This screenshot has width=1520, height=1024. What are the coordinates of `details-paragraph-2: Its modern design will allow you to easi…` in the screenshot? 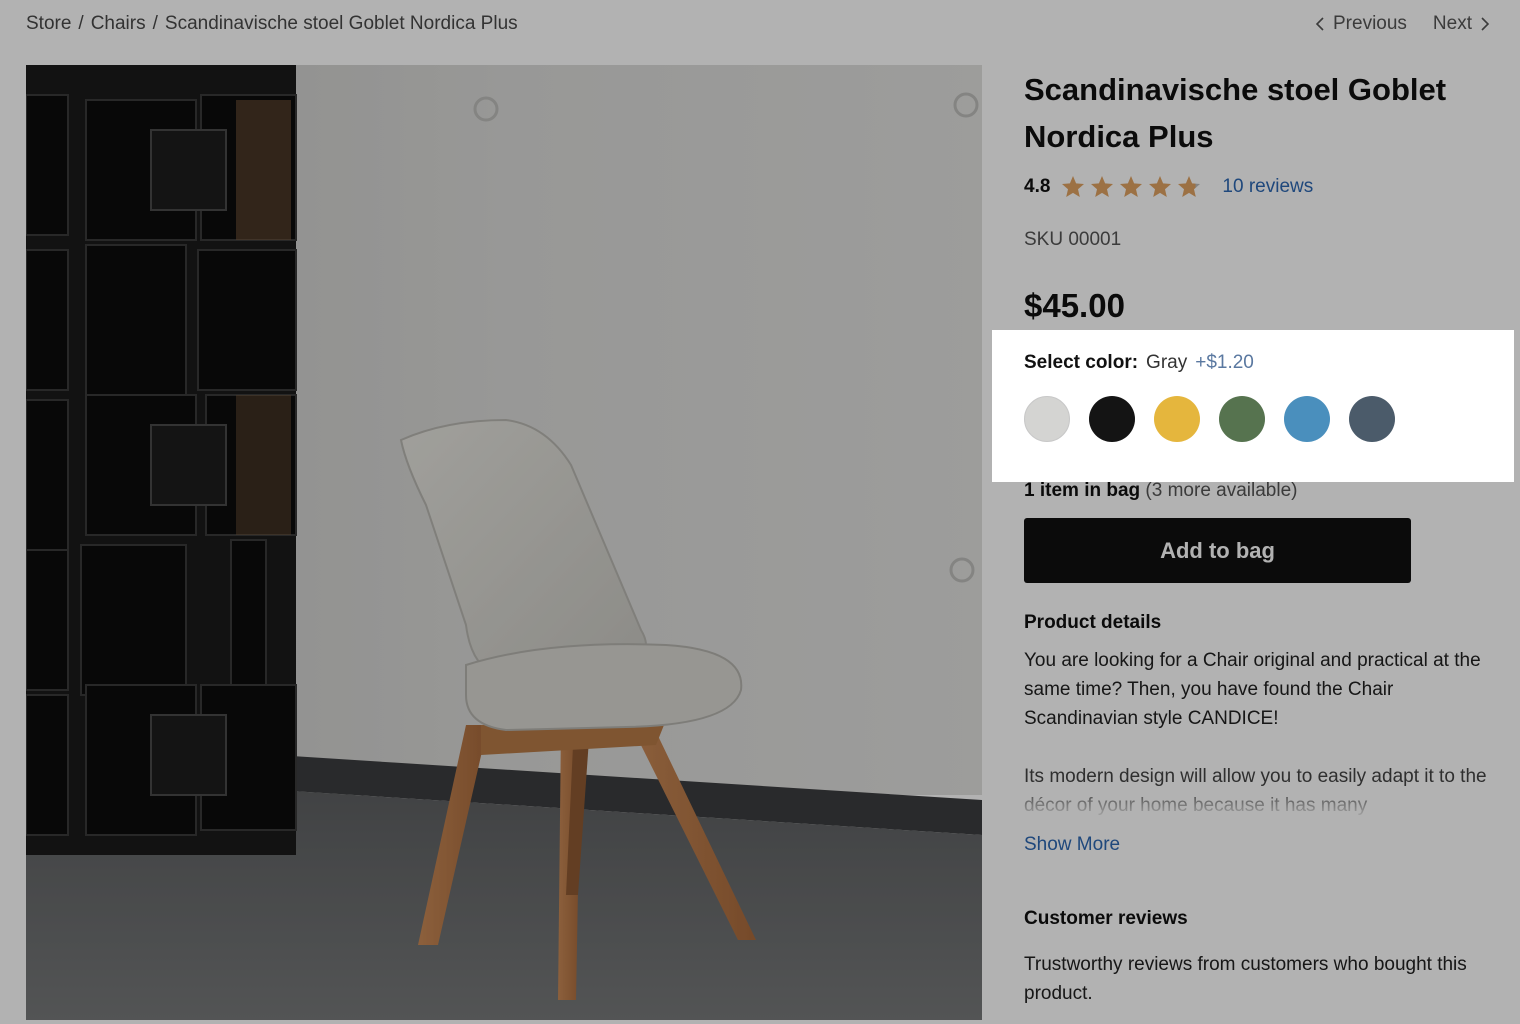 It's located at (1255, 791).